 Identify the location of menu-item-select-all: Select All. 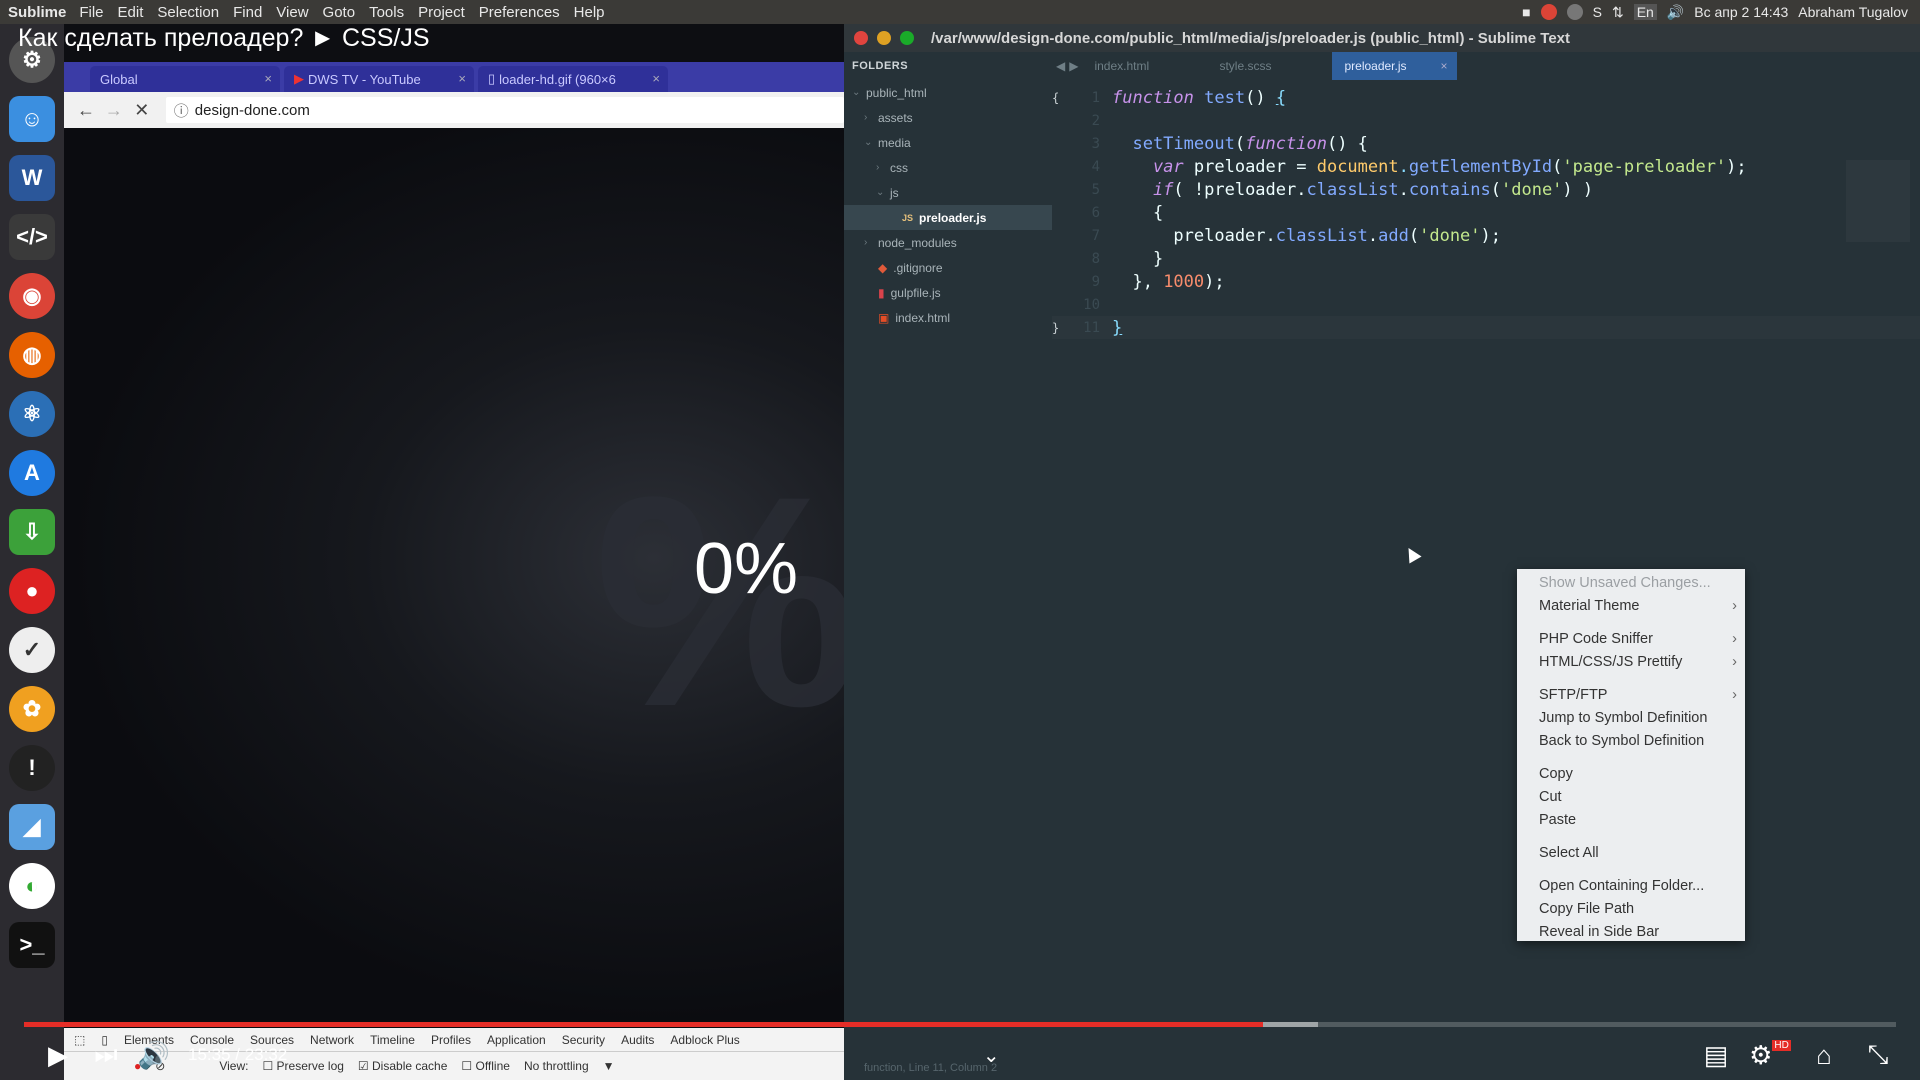
(1631, 852).